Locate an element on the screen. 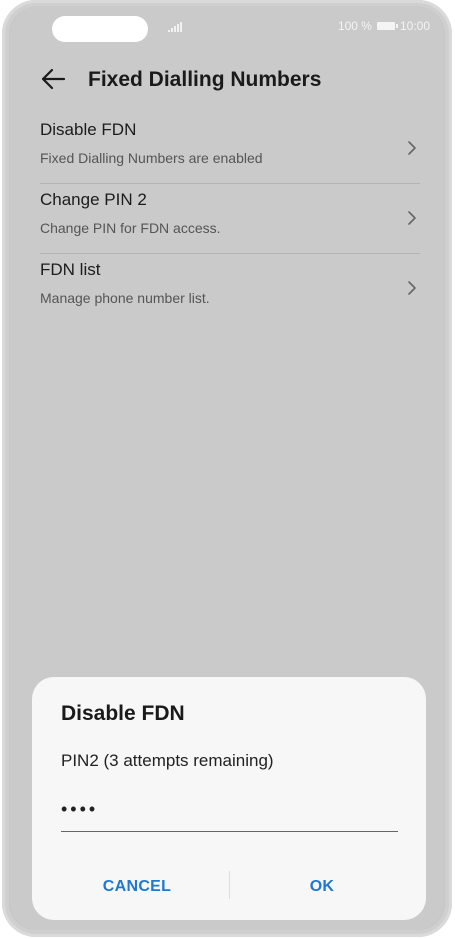 This screenshot has height=939, width=455. ok-button: OK is located at coordinates (322, 887).